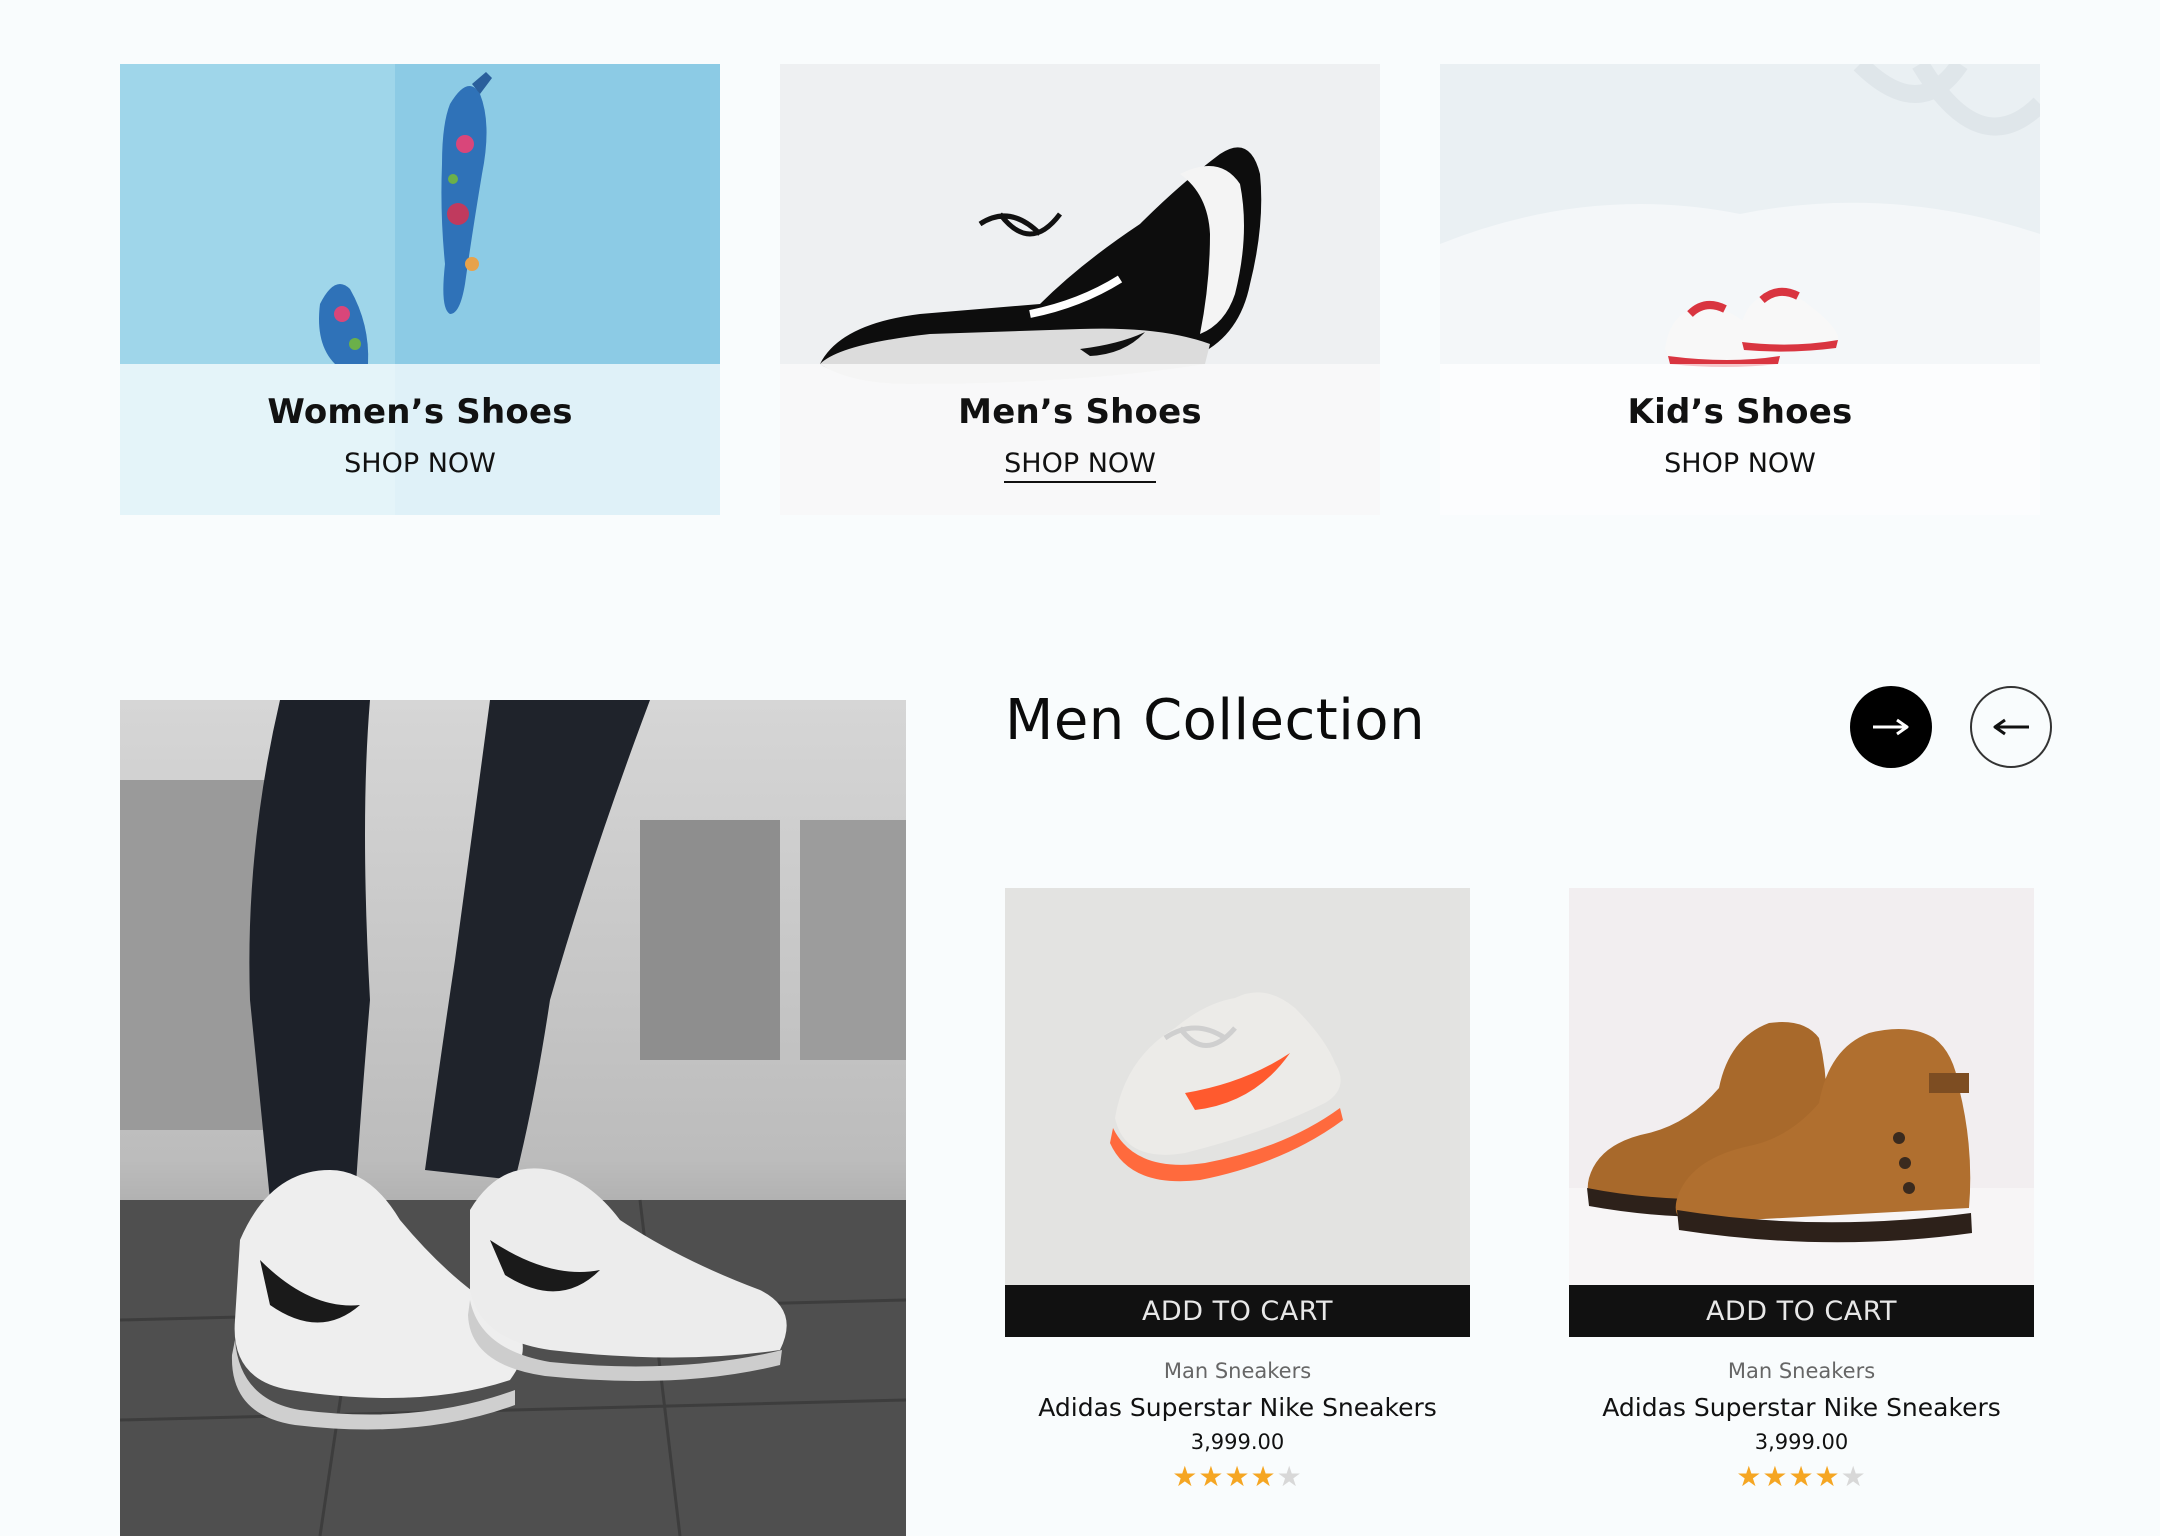 The width and height of the screenshot is (2160, 1536). Describe the element at coordinates (1215, 720) in the screenshot. I see `section-title: Men Collection` at that location.